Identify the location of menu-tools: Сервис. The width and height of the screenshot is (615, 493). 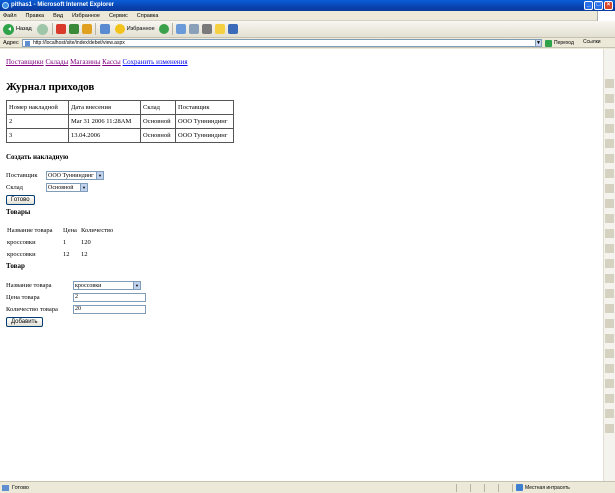
(118, 16).